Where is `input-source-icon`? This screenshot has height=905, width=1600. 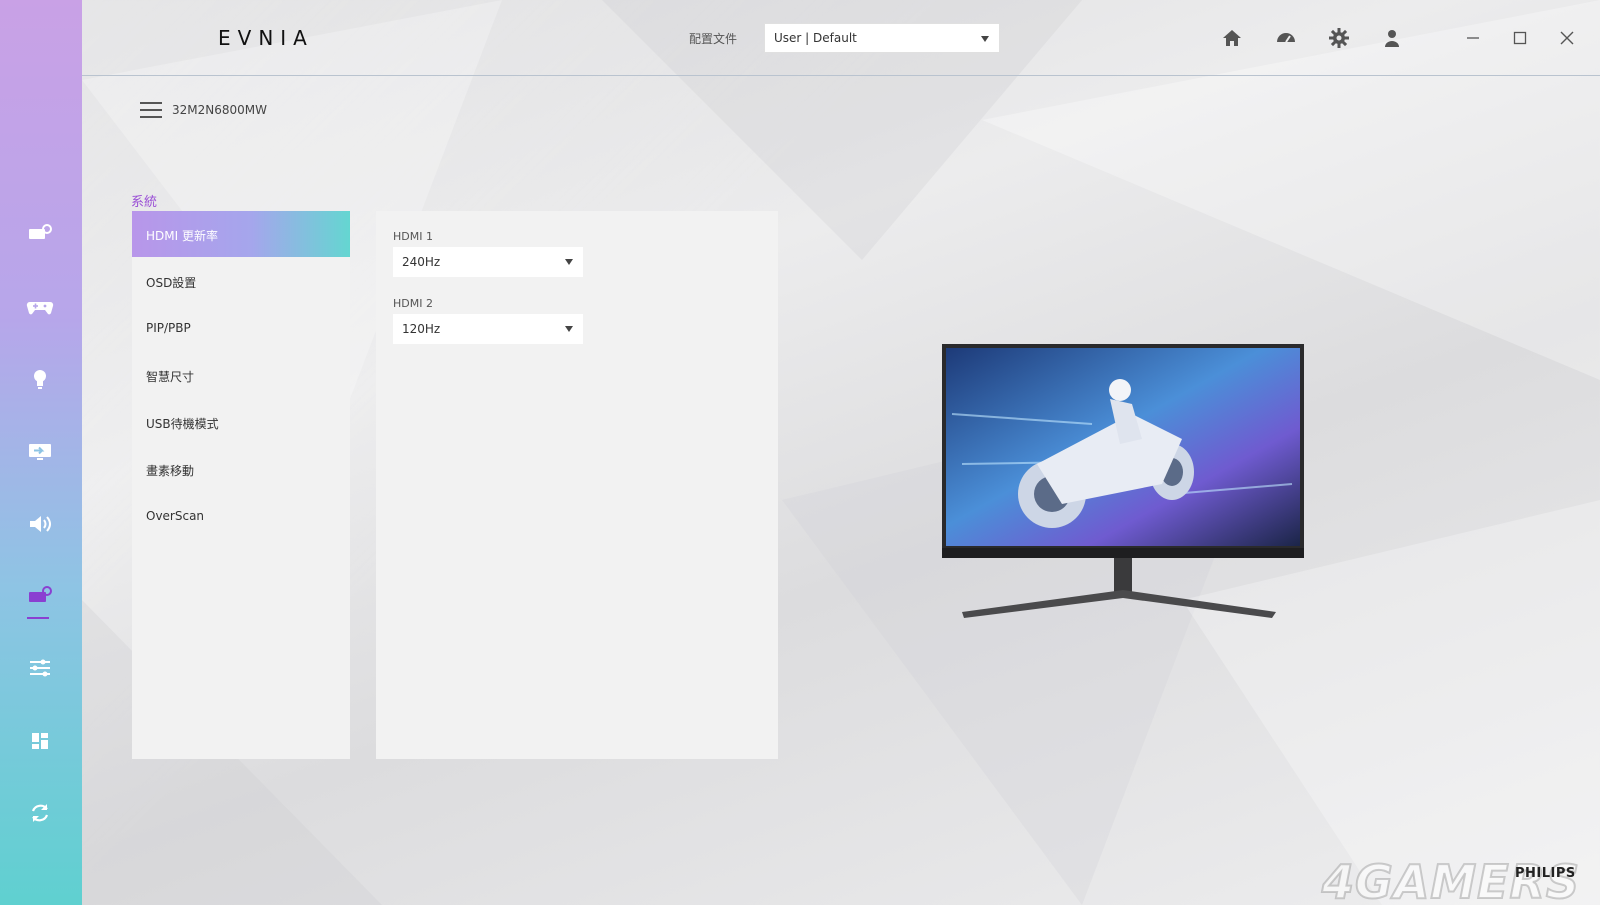 input-source-icon is located at coordinates (40, 451).